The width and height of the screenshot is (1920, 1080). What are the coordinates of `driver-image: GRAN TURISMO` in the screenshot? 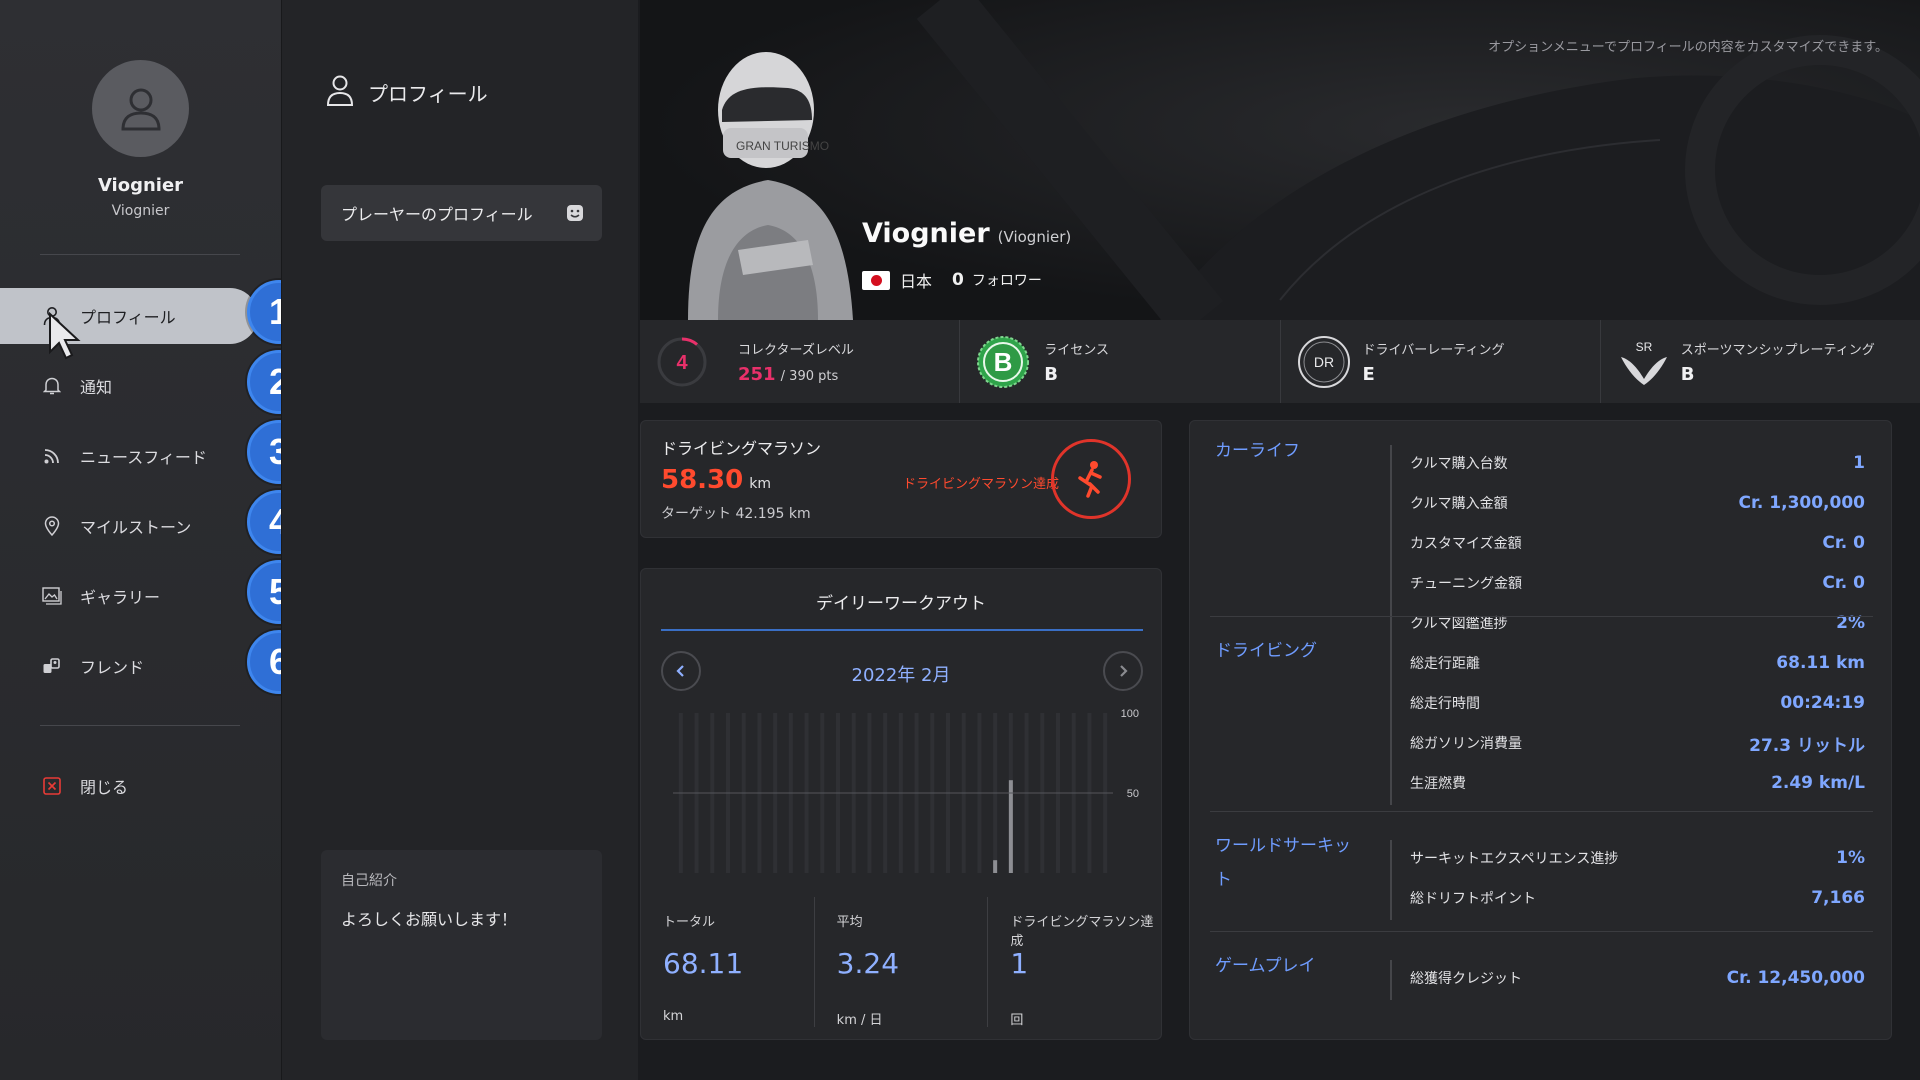 It's located at (770, 186).